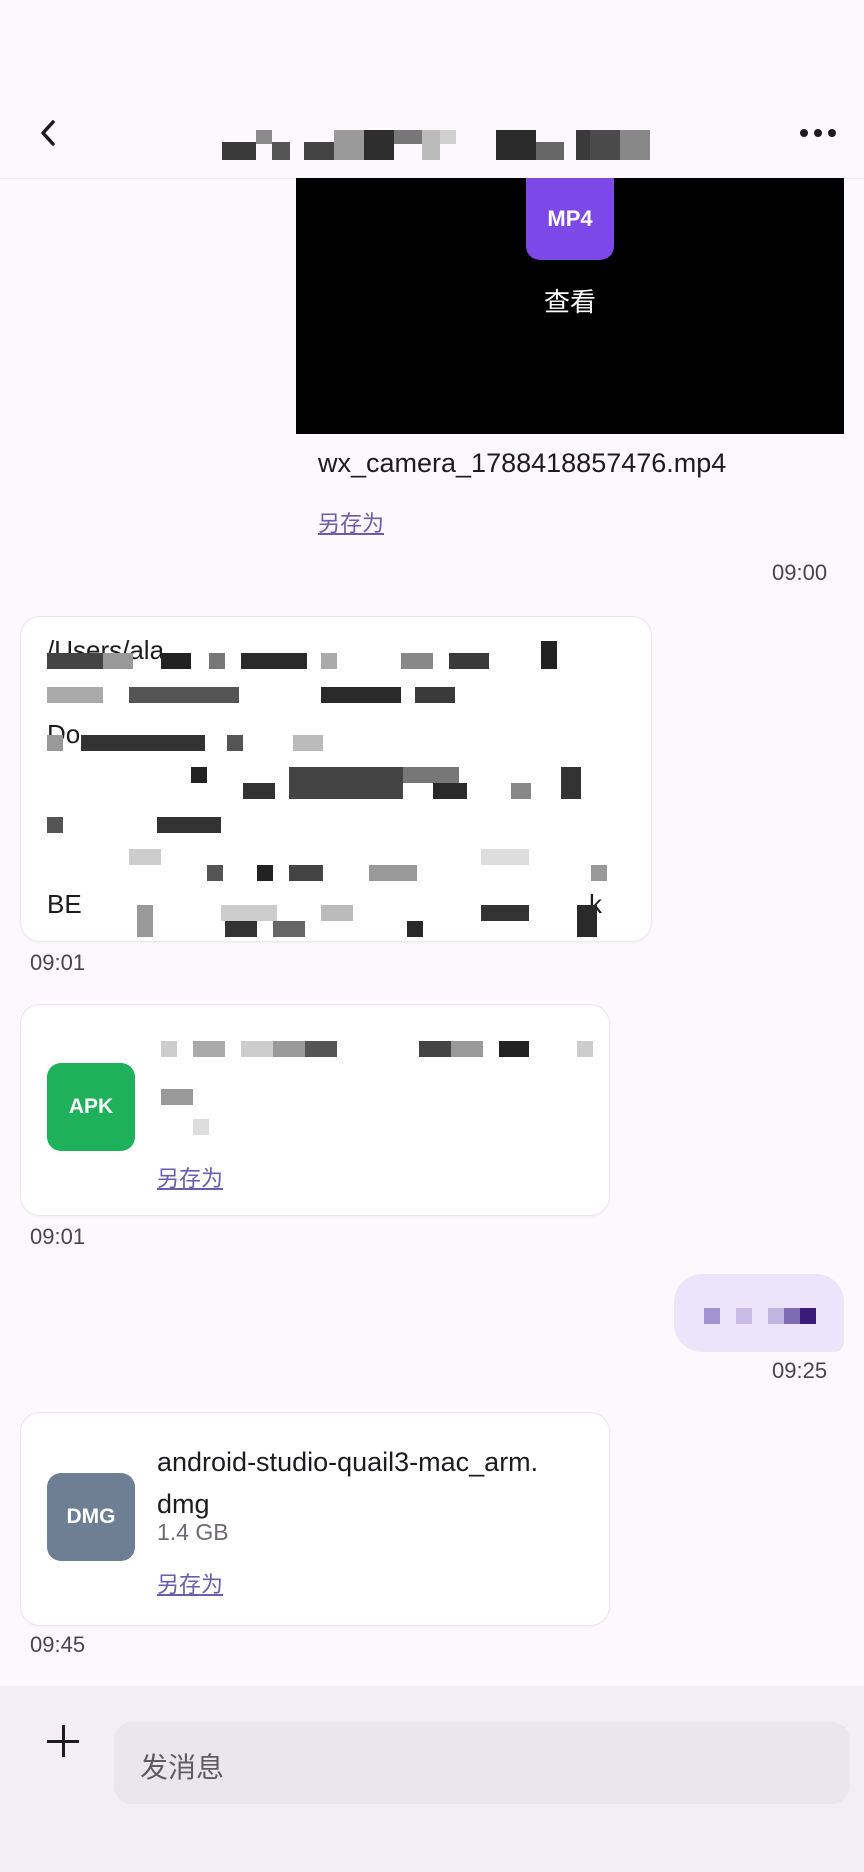 The width and height of the screenshot is (864, 1872). What do you see at coordinates (800, 1370) in the screenshot?
I see `message-time: 09:25` at bounding box center [800, 1370].